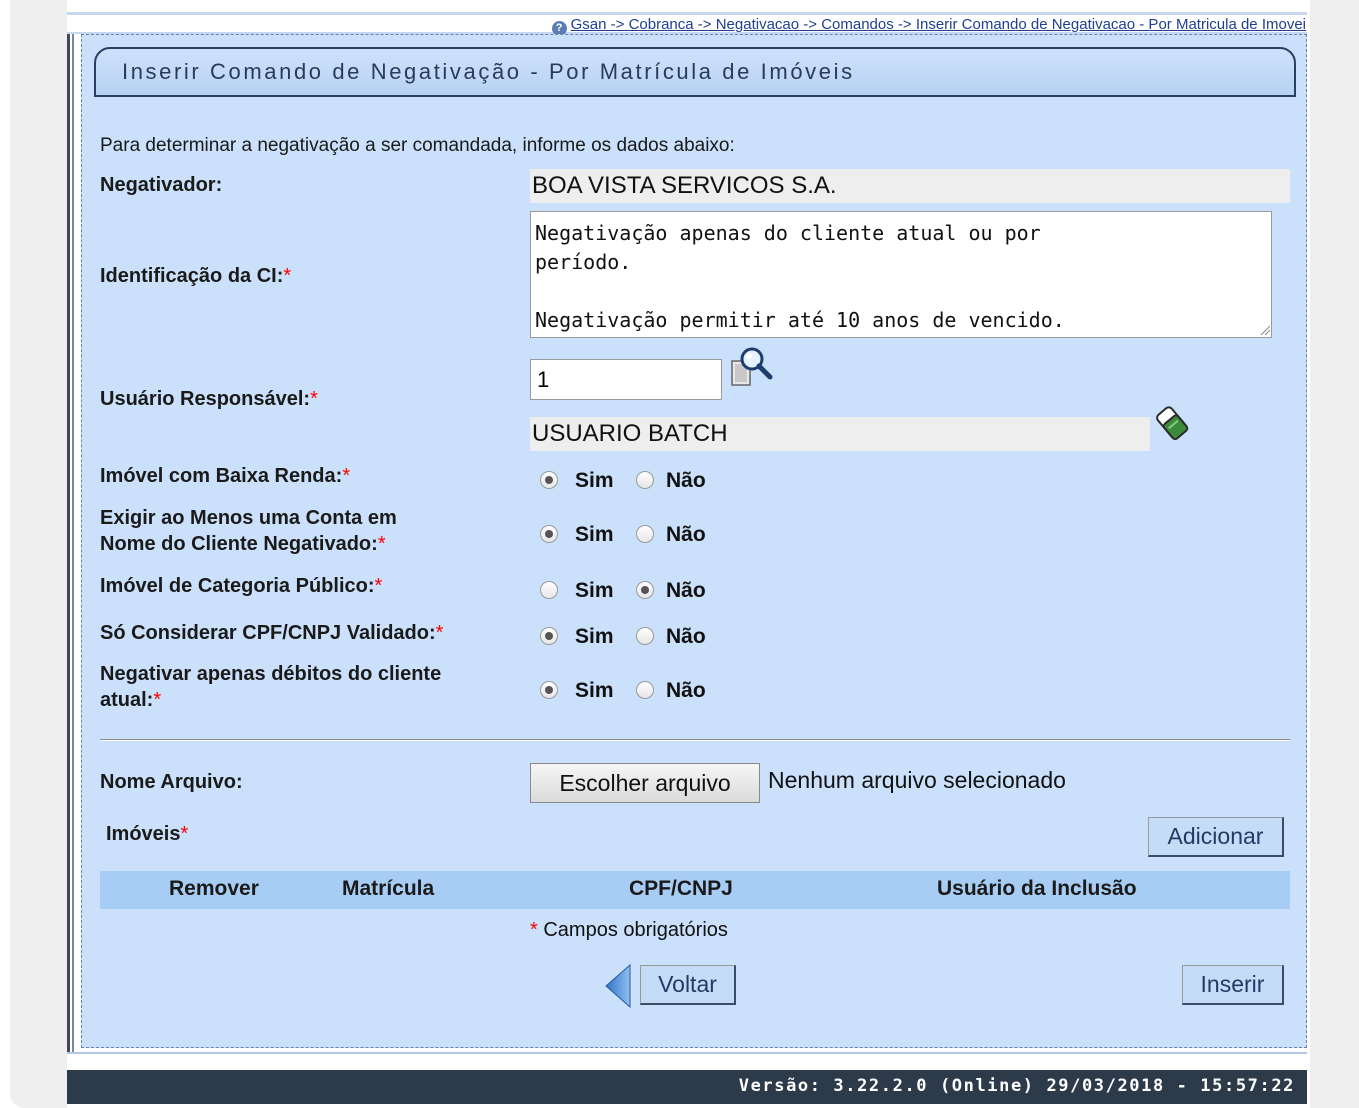  What do you see at coordinates (840, 434) in the screenshot?
I see `usuario-name-value: USUARIO BATCH` at bounding box center [840, 434].